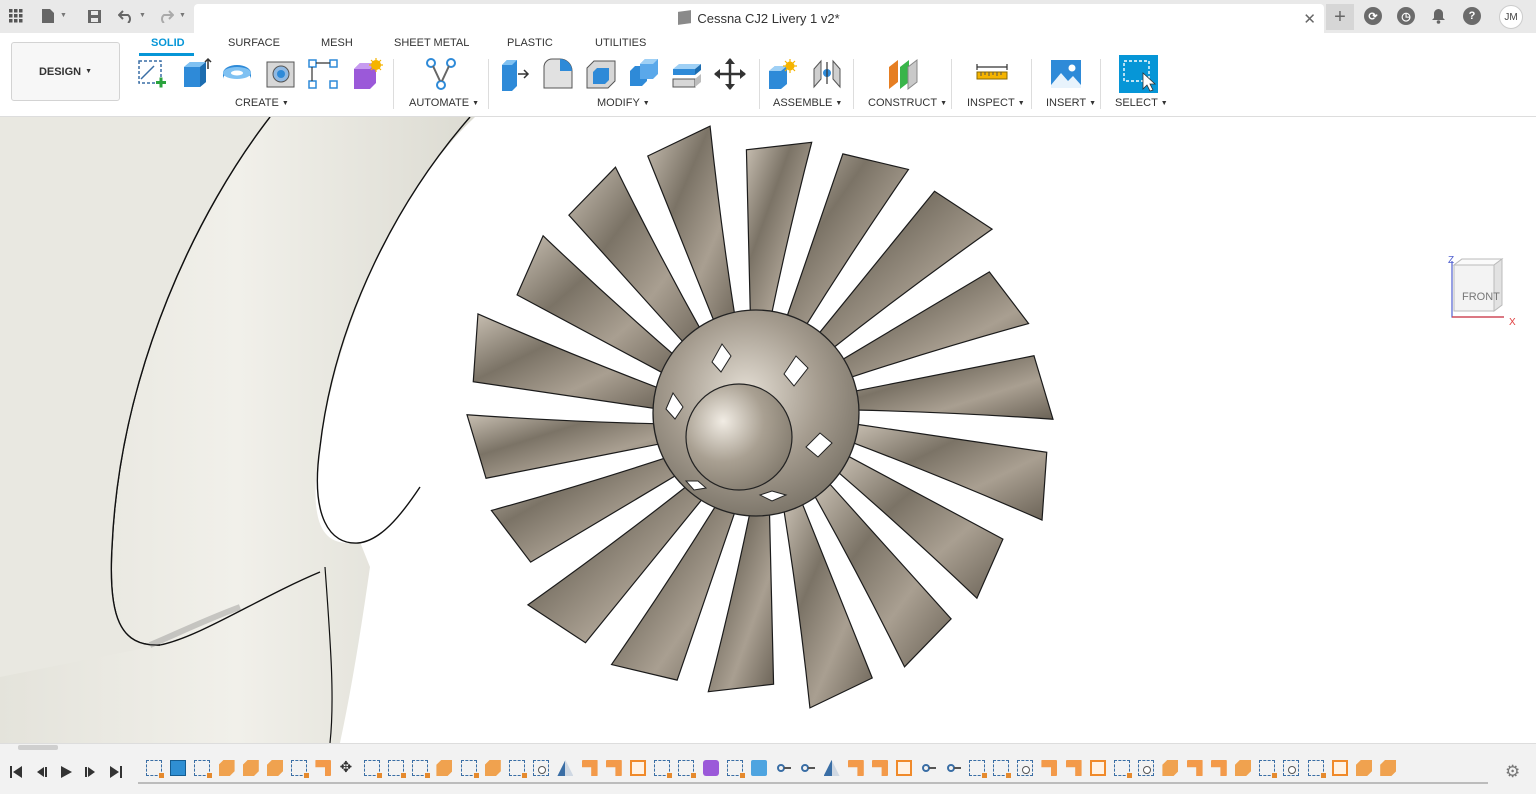 This screenshot has height=794, width=1536. Describe the element at coordinates (1373, 16) in the screenshot. I see `extensions-icon: ⟳` at that location.